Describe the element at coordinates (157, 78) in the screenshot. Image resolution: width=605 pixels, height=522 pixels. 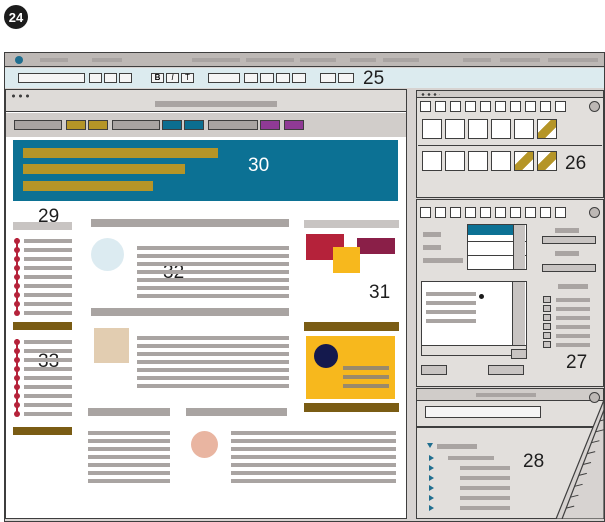
I see `bold-button: B` at that location.